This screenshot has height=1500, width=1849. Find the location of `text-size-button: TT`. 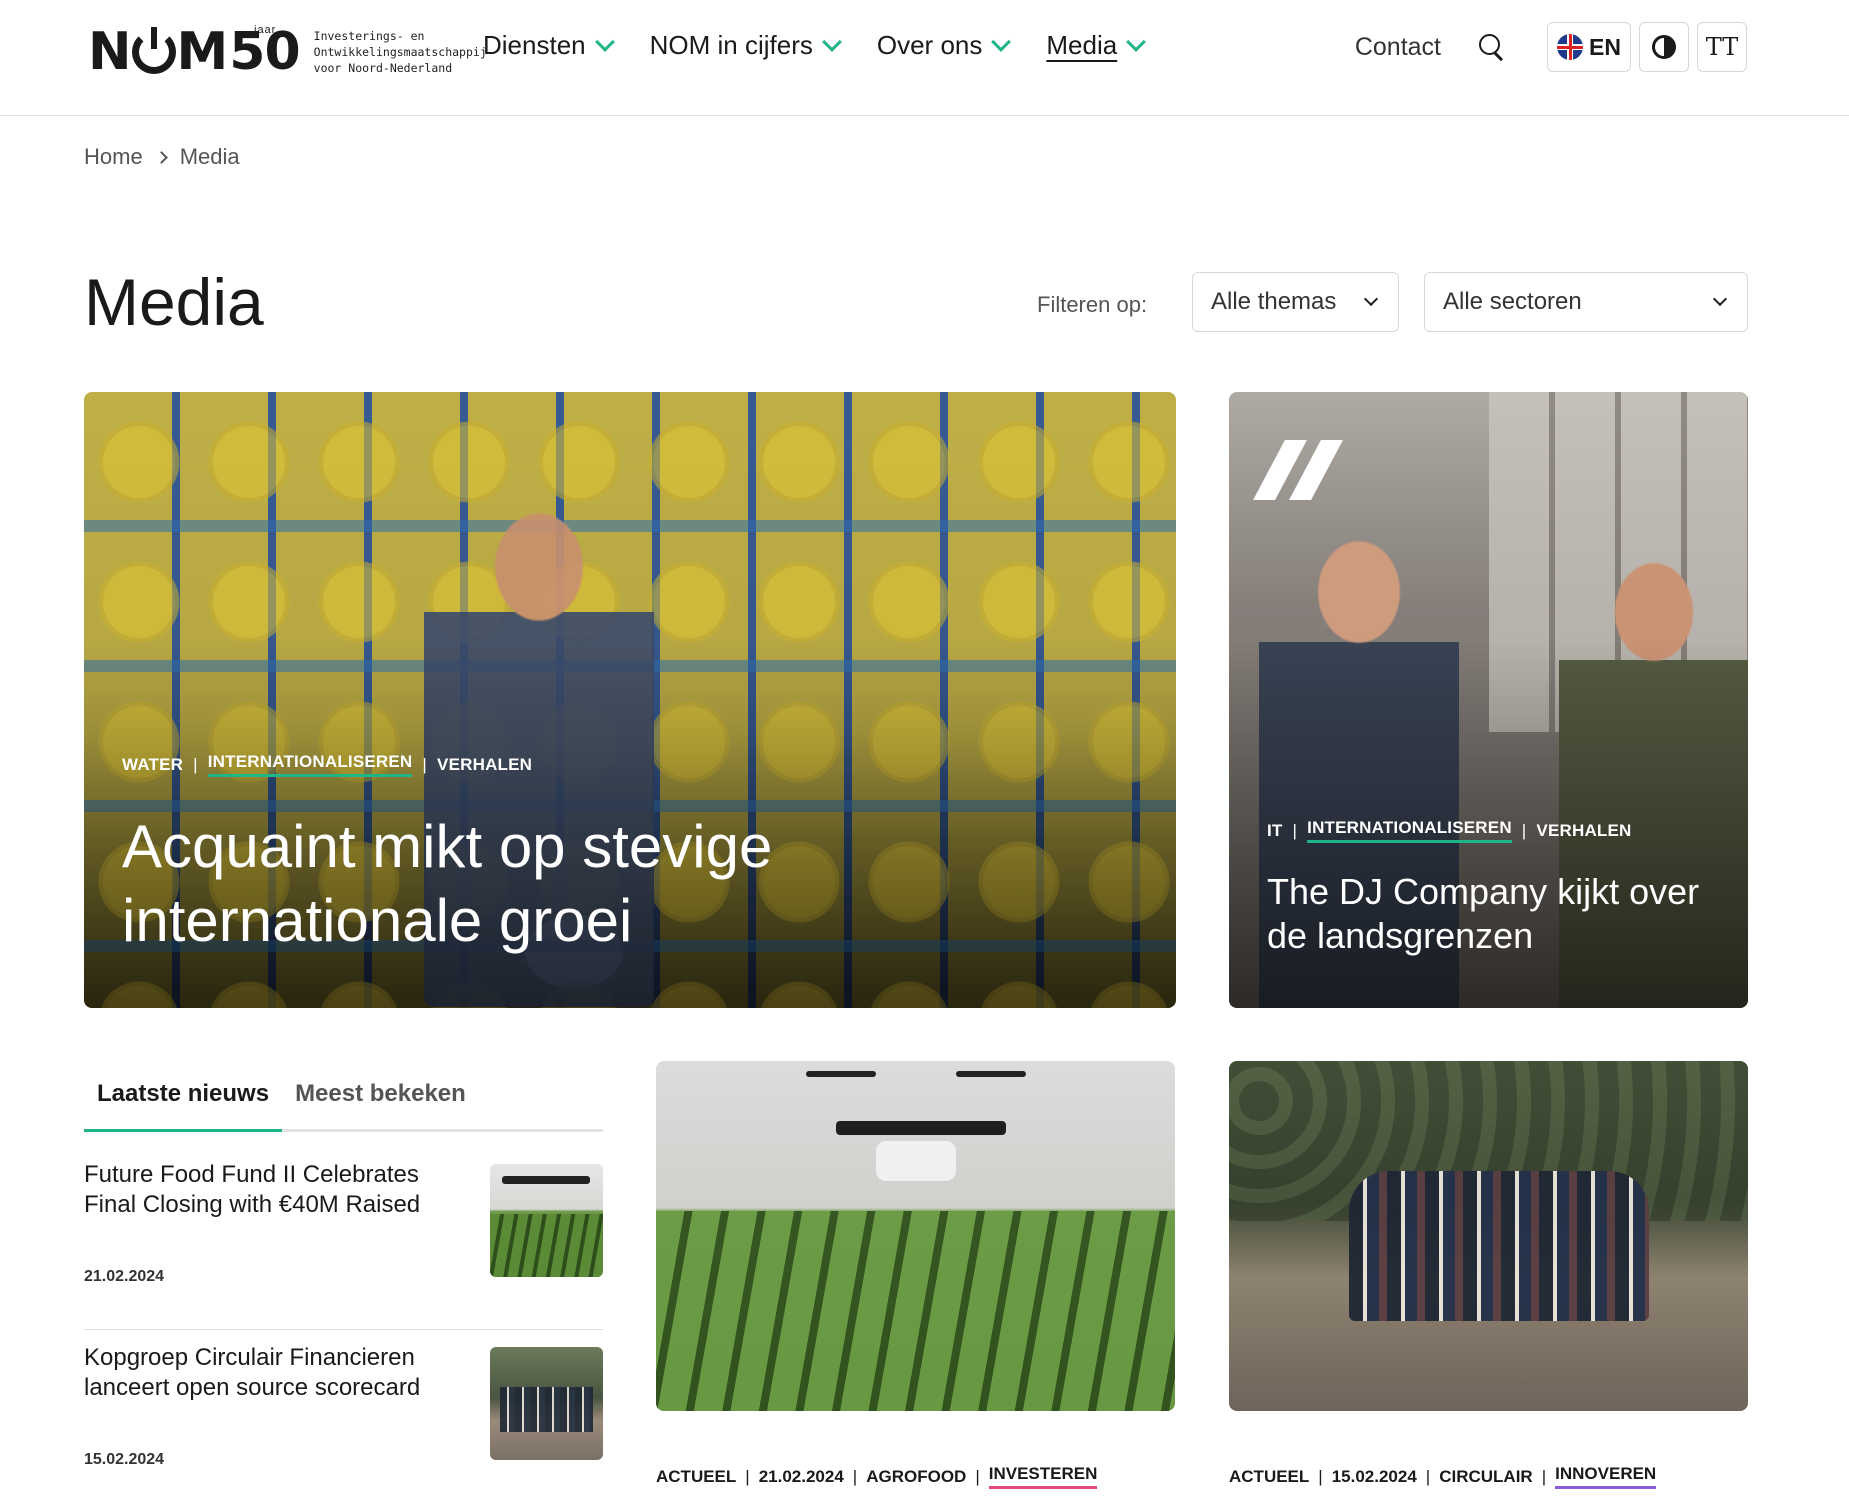

text-size-button: TT is located at coordinates (1722, 47).